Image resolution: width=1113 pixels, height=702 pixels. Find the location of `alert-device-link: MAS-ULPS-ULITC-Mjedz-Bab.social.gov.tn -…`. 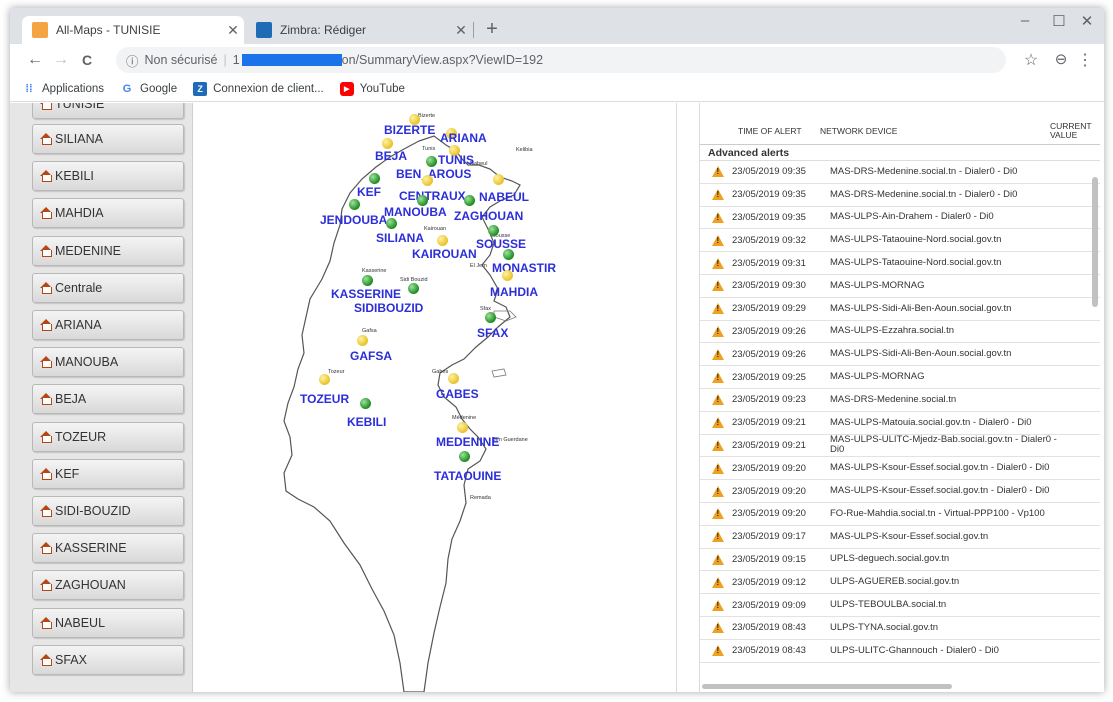

alert-device-link: MAS-ULPS-ULITC-Mjedz-Bab.social.gov.tn -… is located at coordinates (950, 445).